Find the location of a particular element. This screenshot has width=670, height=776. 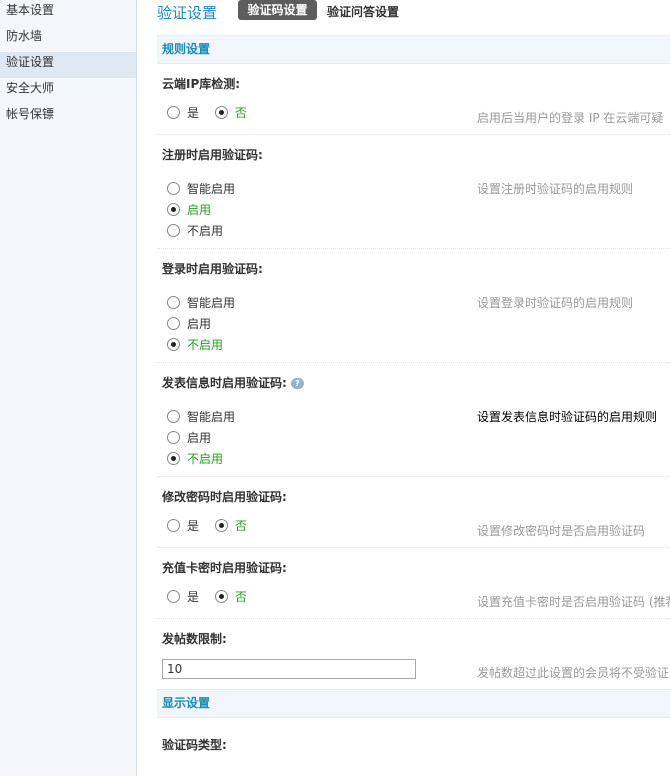

section-display-header: 显示设置 is located at coordinates (413, 703).